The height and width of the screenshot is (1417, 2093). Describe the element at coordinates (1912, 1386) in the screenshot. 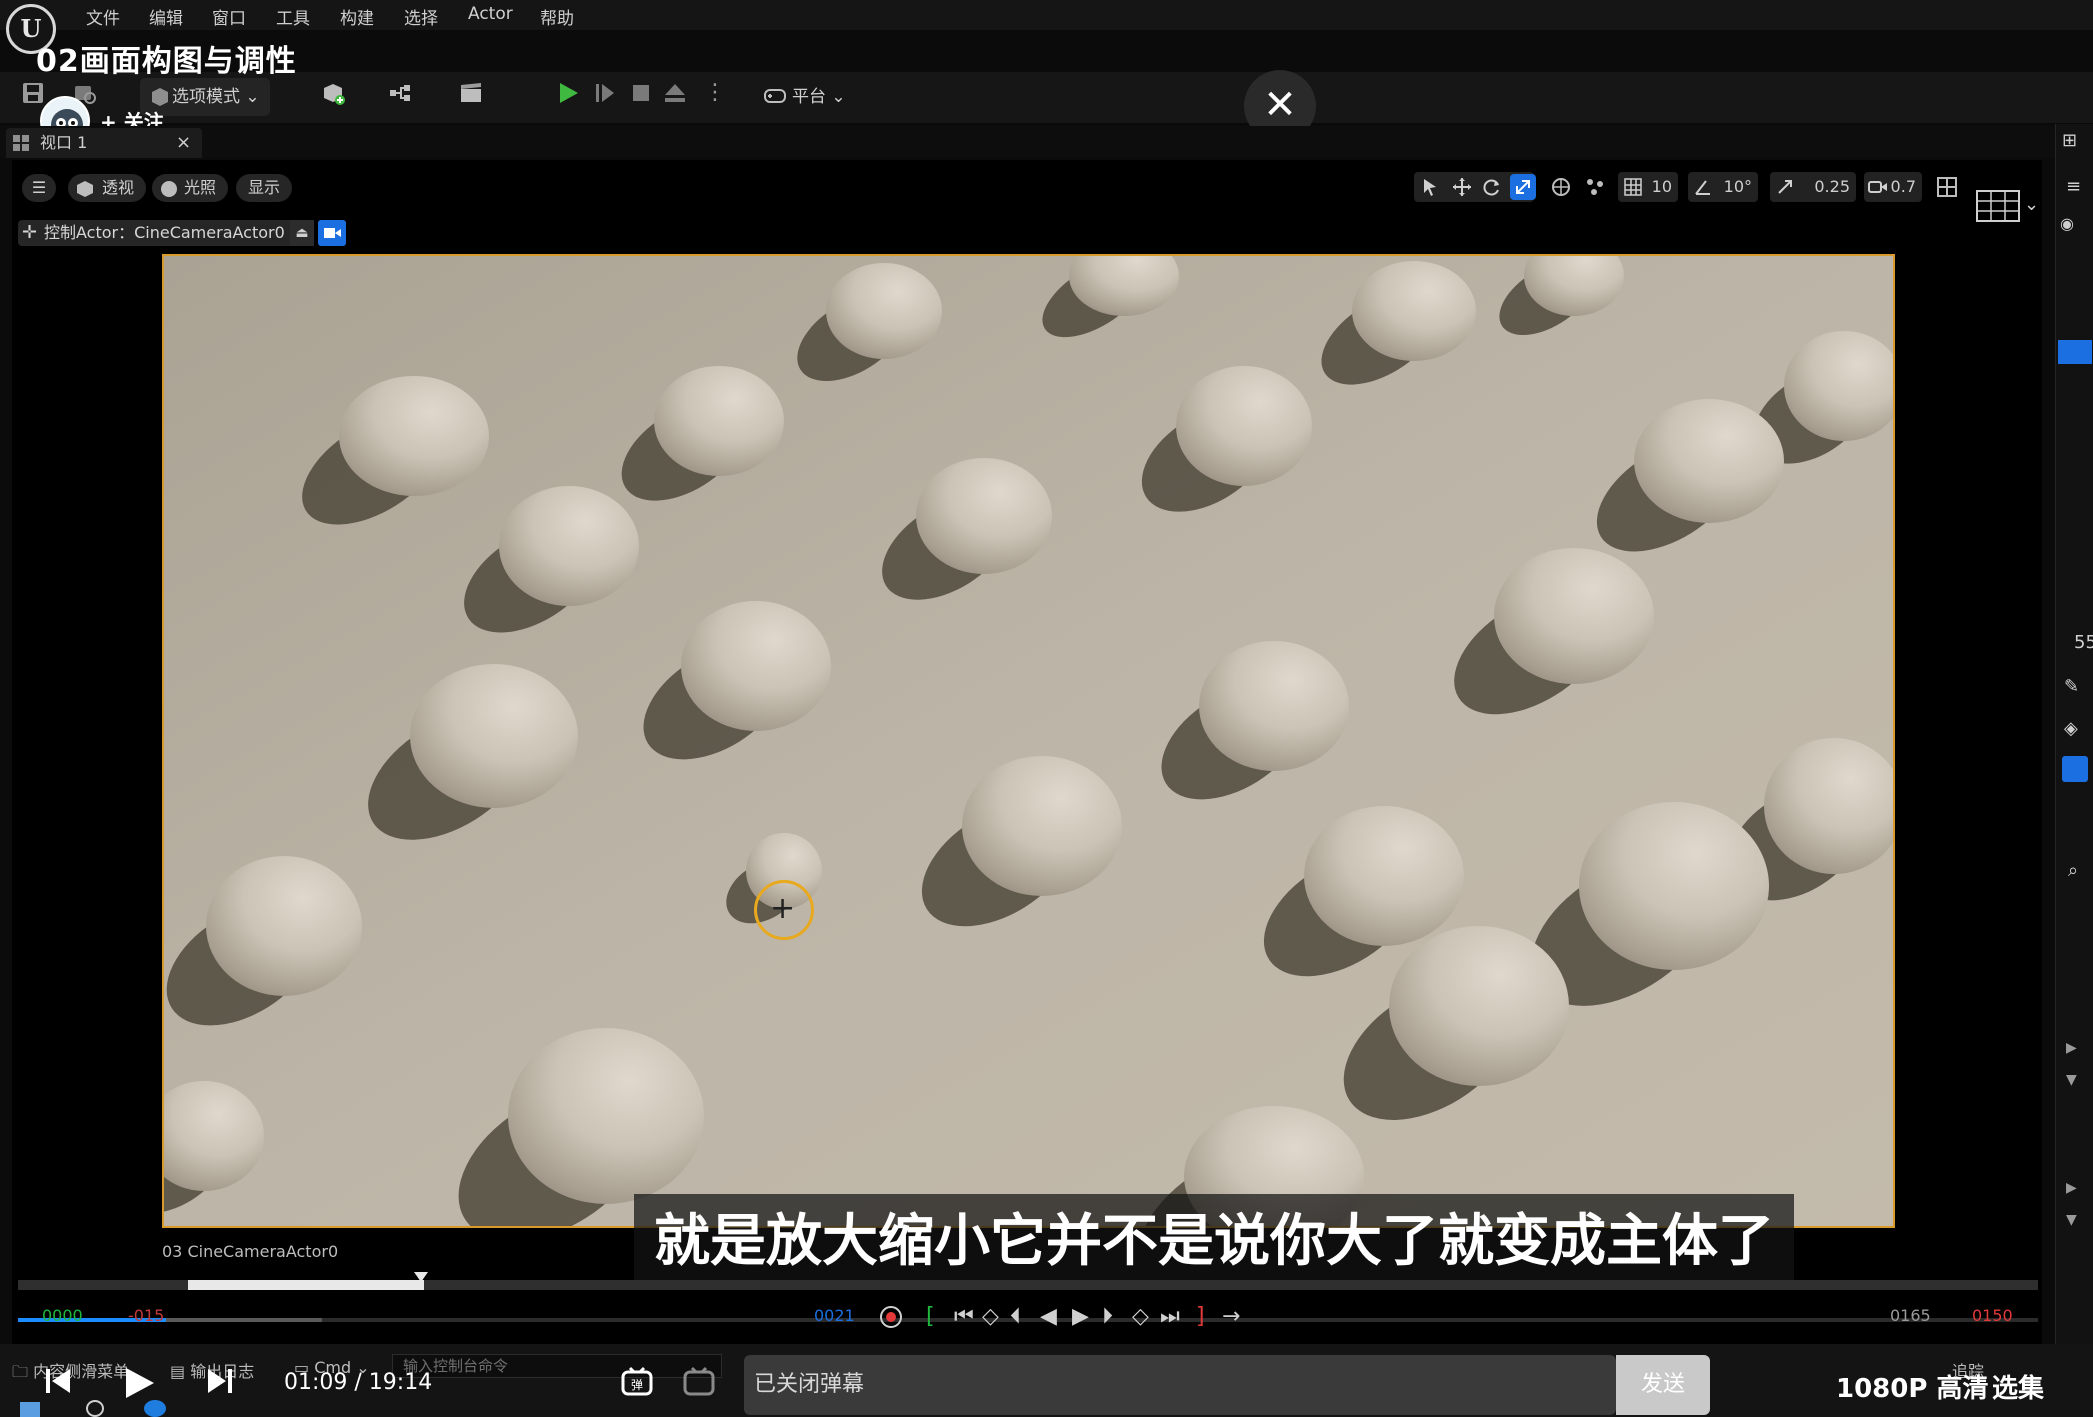

I see `quality-selector: 1080P 高清` at that location.